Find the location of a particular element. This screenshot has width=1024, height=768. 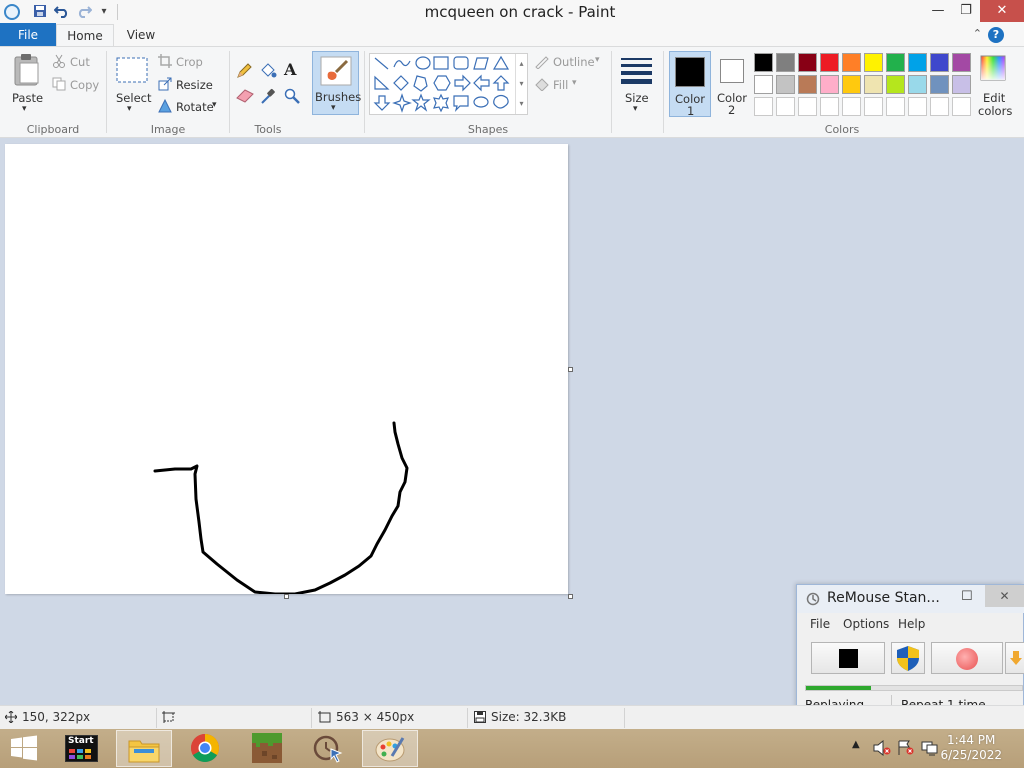

color2-button: Color 2 is located at coordinates (732, 84).